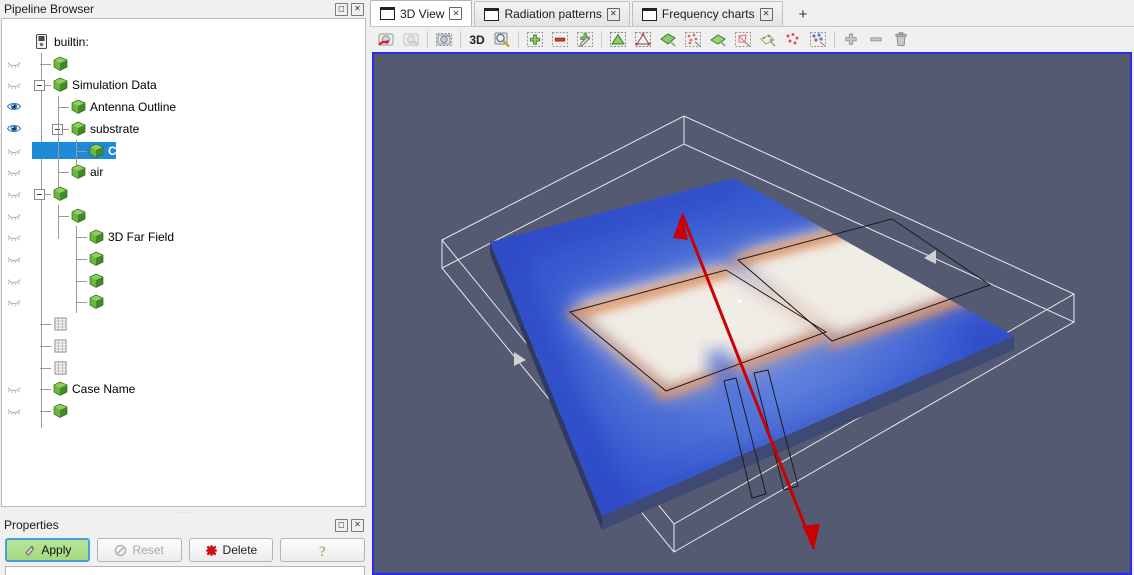 This screenshot has width=1134, height=575. I want to click on 3d-toggle-button: 3D, so click(477, 39).